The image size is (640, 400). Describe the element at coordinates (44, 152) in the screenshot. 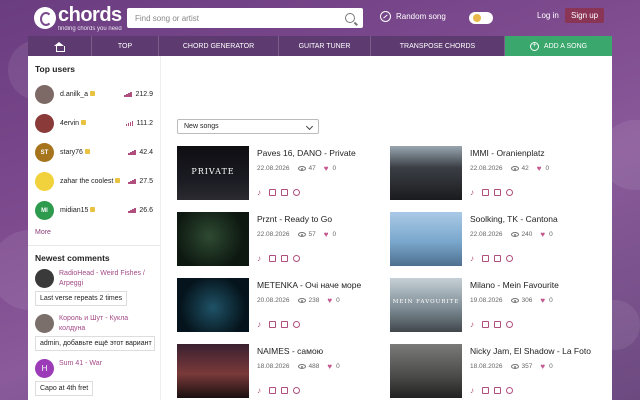

I see `avatar: ST` at that location.